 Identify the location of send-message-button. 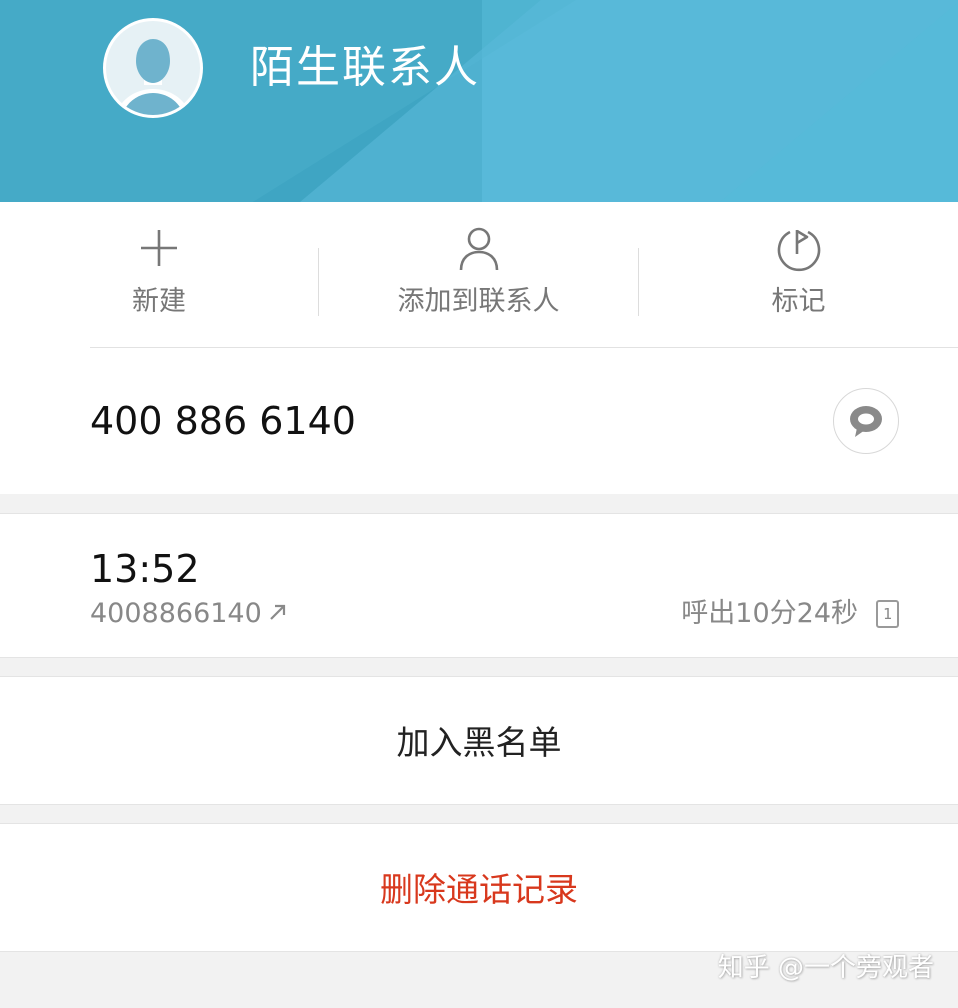
(866, 421).